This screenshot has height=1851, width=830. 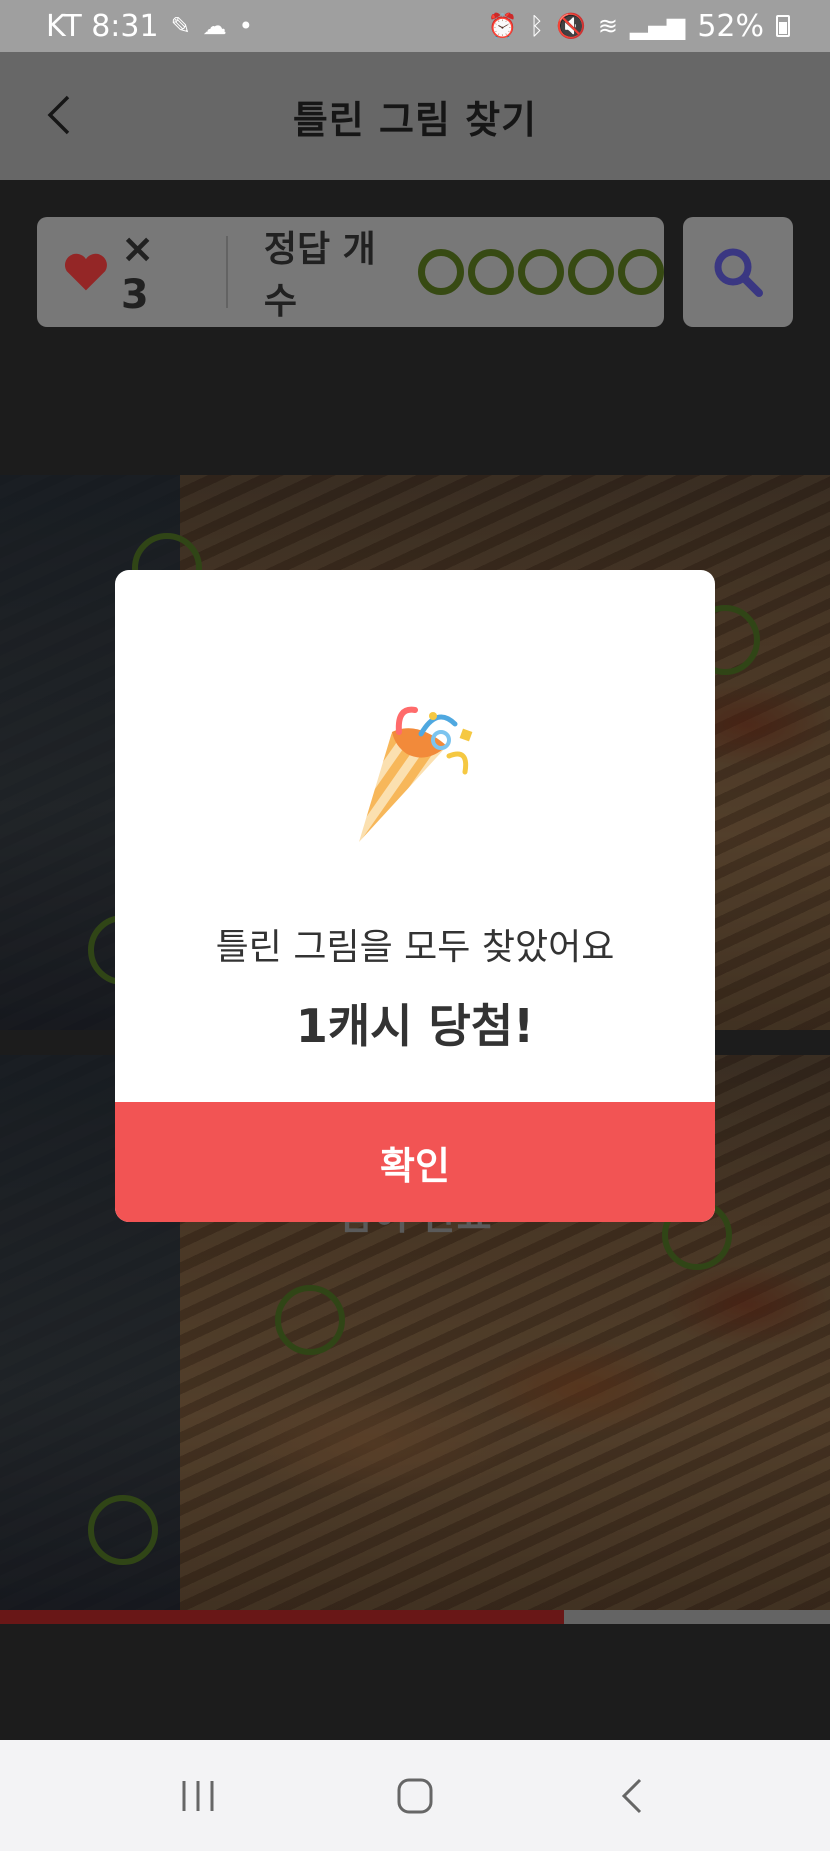 I want to click on divider, so click(x=227, y=272).